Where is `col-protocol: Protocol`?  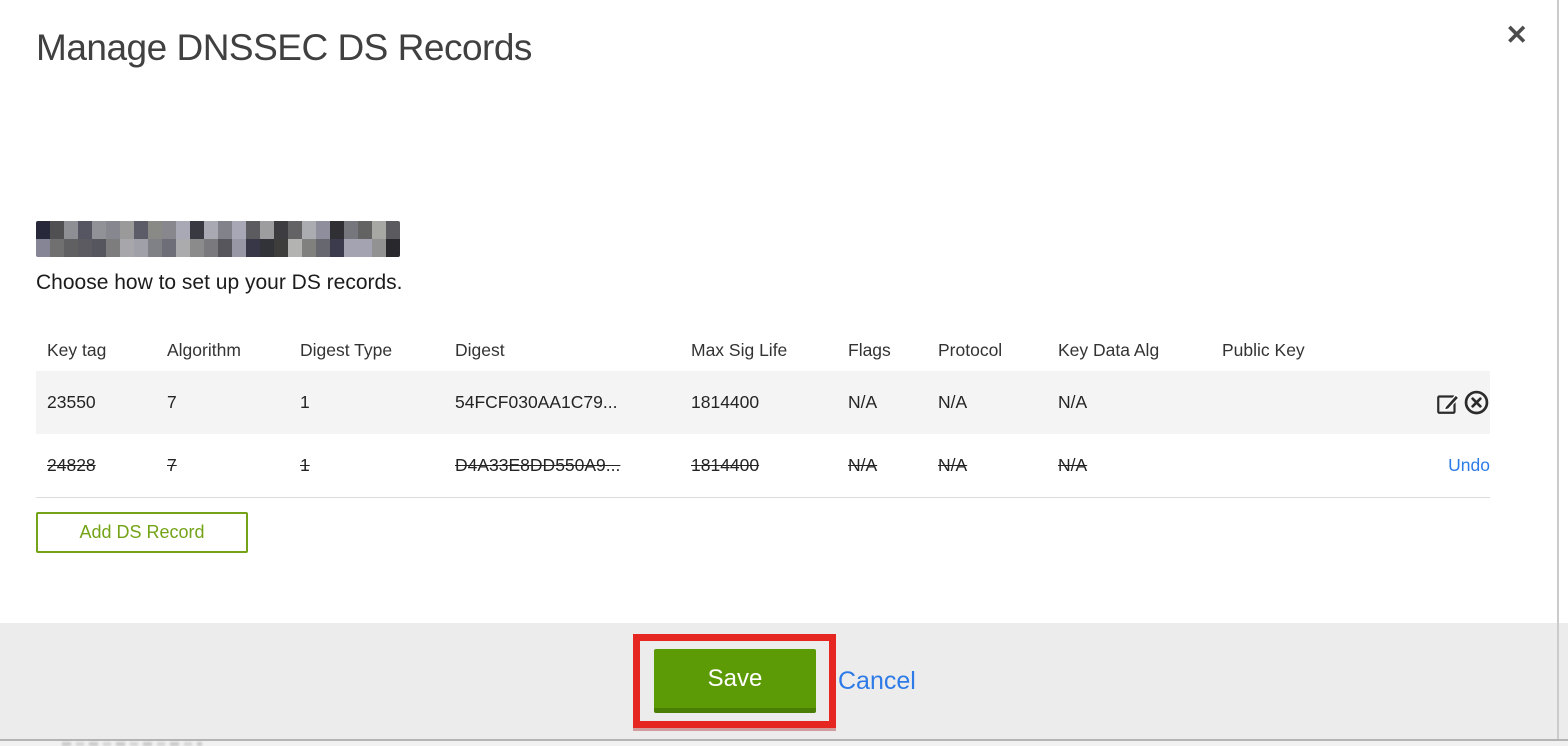 col-protocol: Protocol is located at coordinates (970, 349).